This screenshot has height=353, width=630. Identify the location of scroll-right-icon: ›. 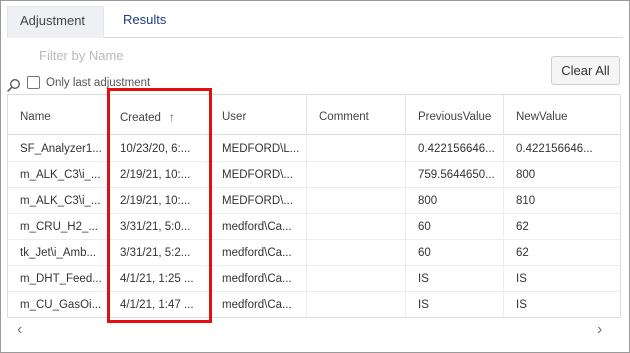
(604, 330).